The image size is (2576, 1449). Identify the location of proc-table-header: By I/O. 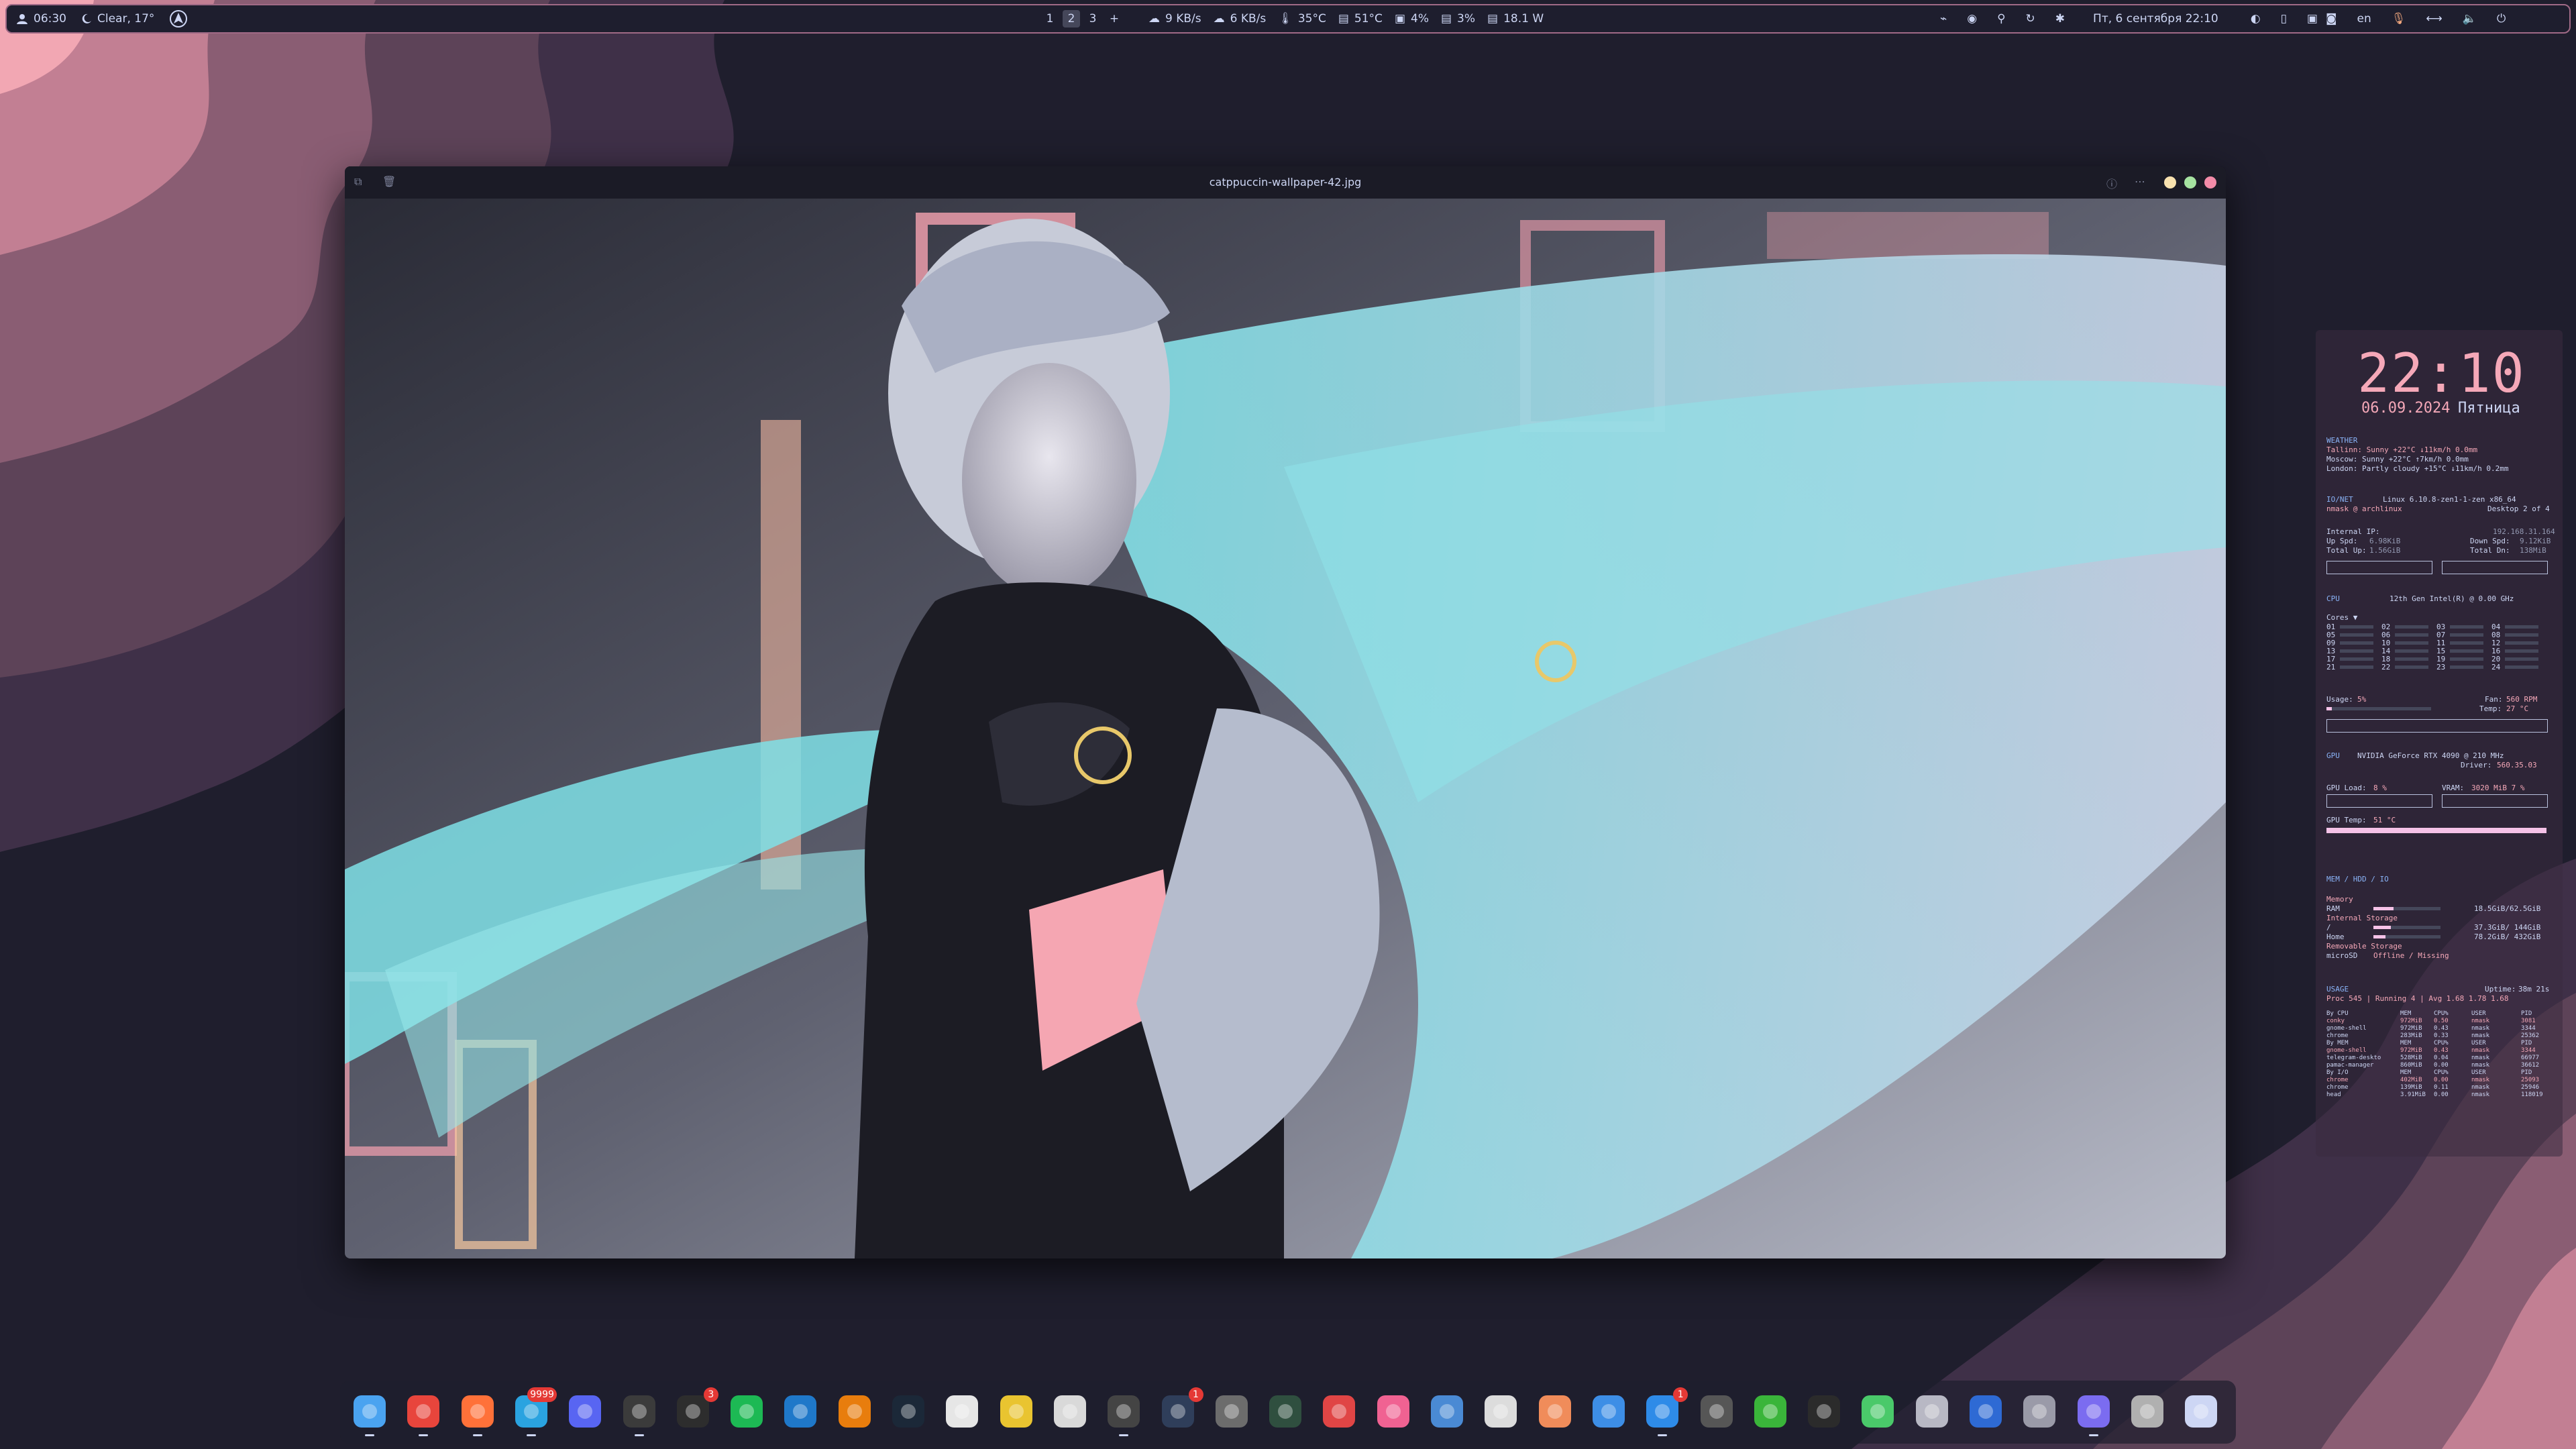
(2337, 1072).